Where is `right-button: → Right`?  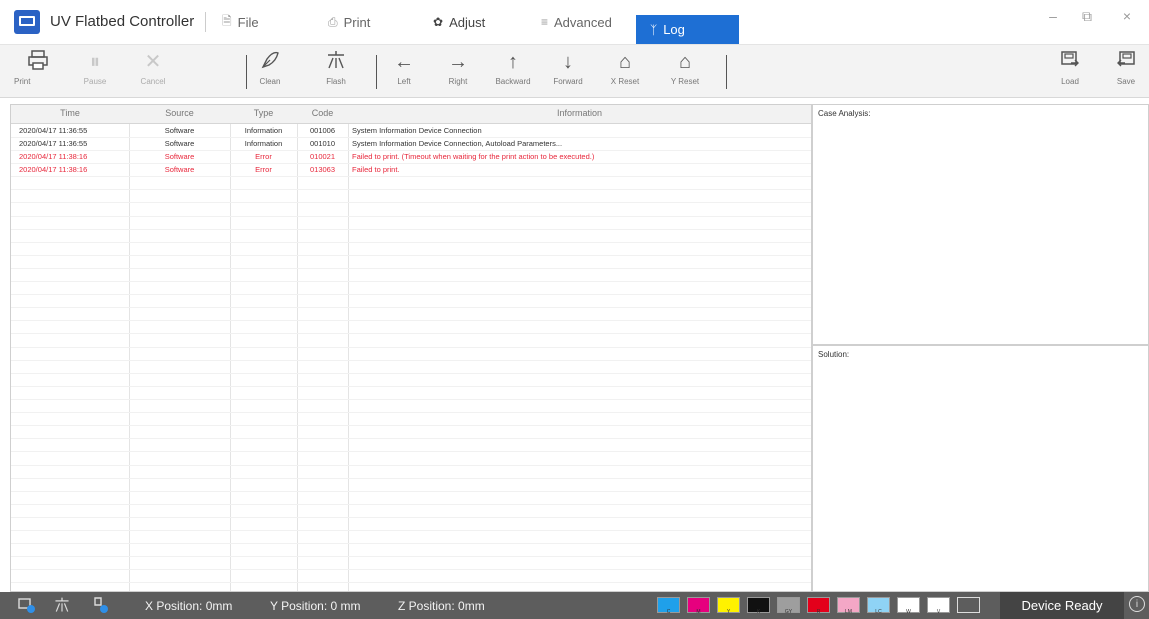
right-button: → Right is located at coordinates (458, 72).